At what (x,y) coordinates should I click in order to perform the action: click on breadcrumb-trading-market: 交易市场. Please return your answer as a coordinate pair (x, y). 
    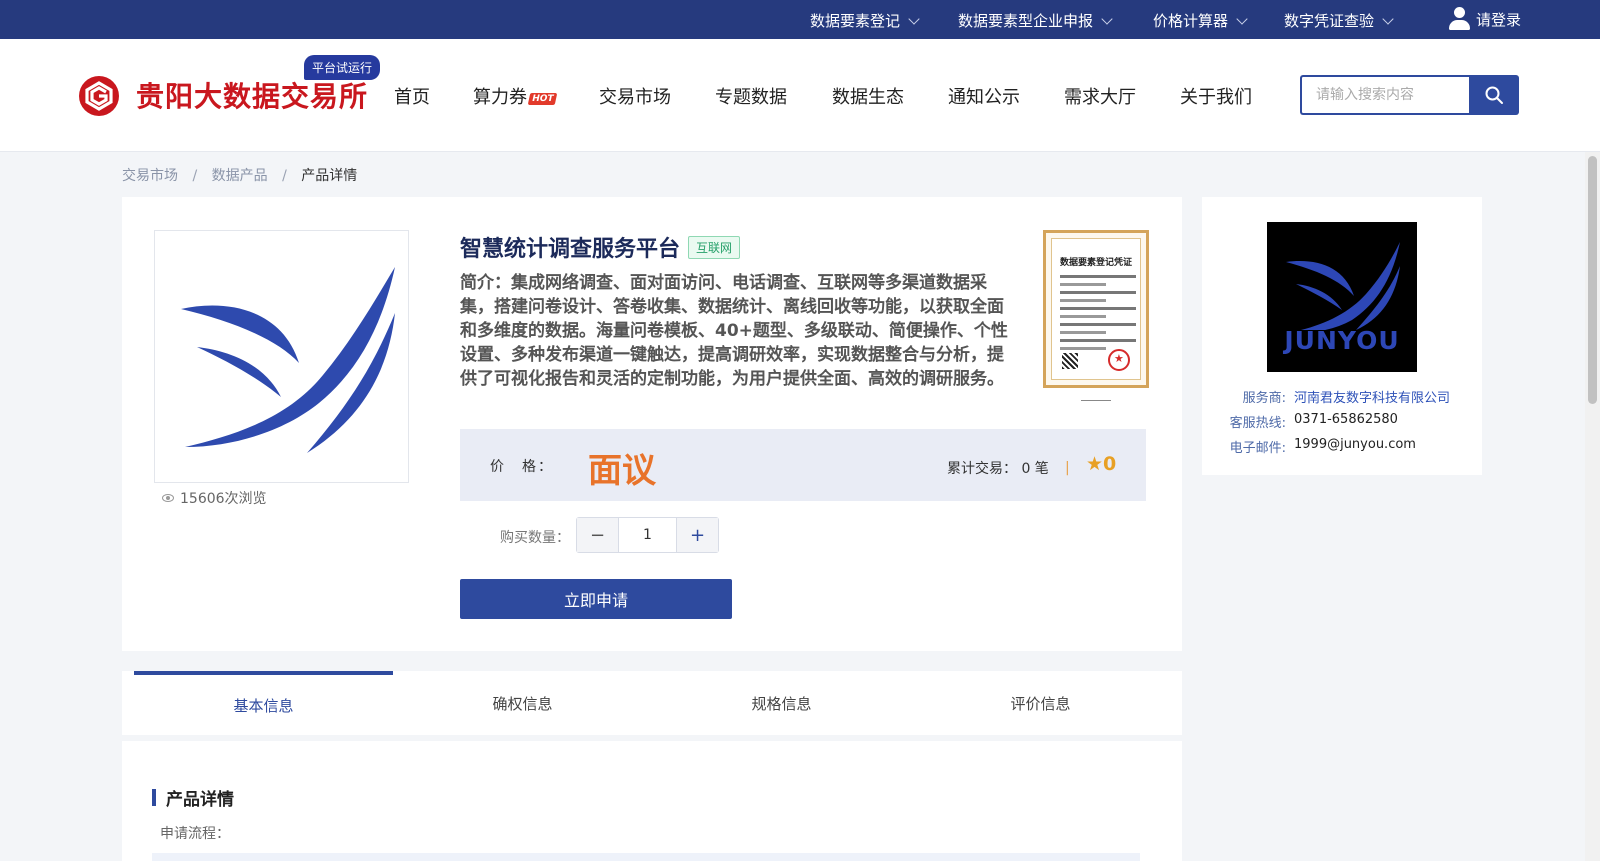
    Looking at the image, I should click on (150, 176).